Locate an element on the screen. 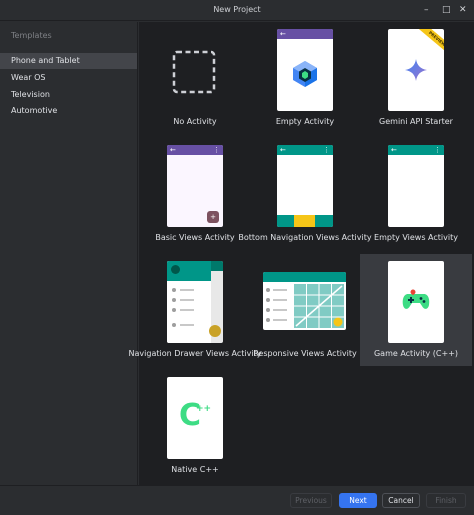 The image size is (474, 515). sidebar-item-wear-os: Wear OS is located at coordinates (68, 78).